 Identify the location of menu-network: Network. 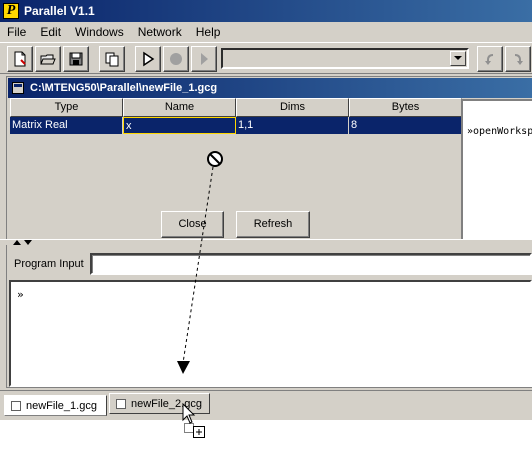
(160, 32).